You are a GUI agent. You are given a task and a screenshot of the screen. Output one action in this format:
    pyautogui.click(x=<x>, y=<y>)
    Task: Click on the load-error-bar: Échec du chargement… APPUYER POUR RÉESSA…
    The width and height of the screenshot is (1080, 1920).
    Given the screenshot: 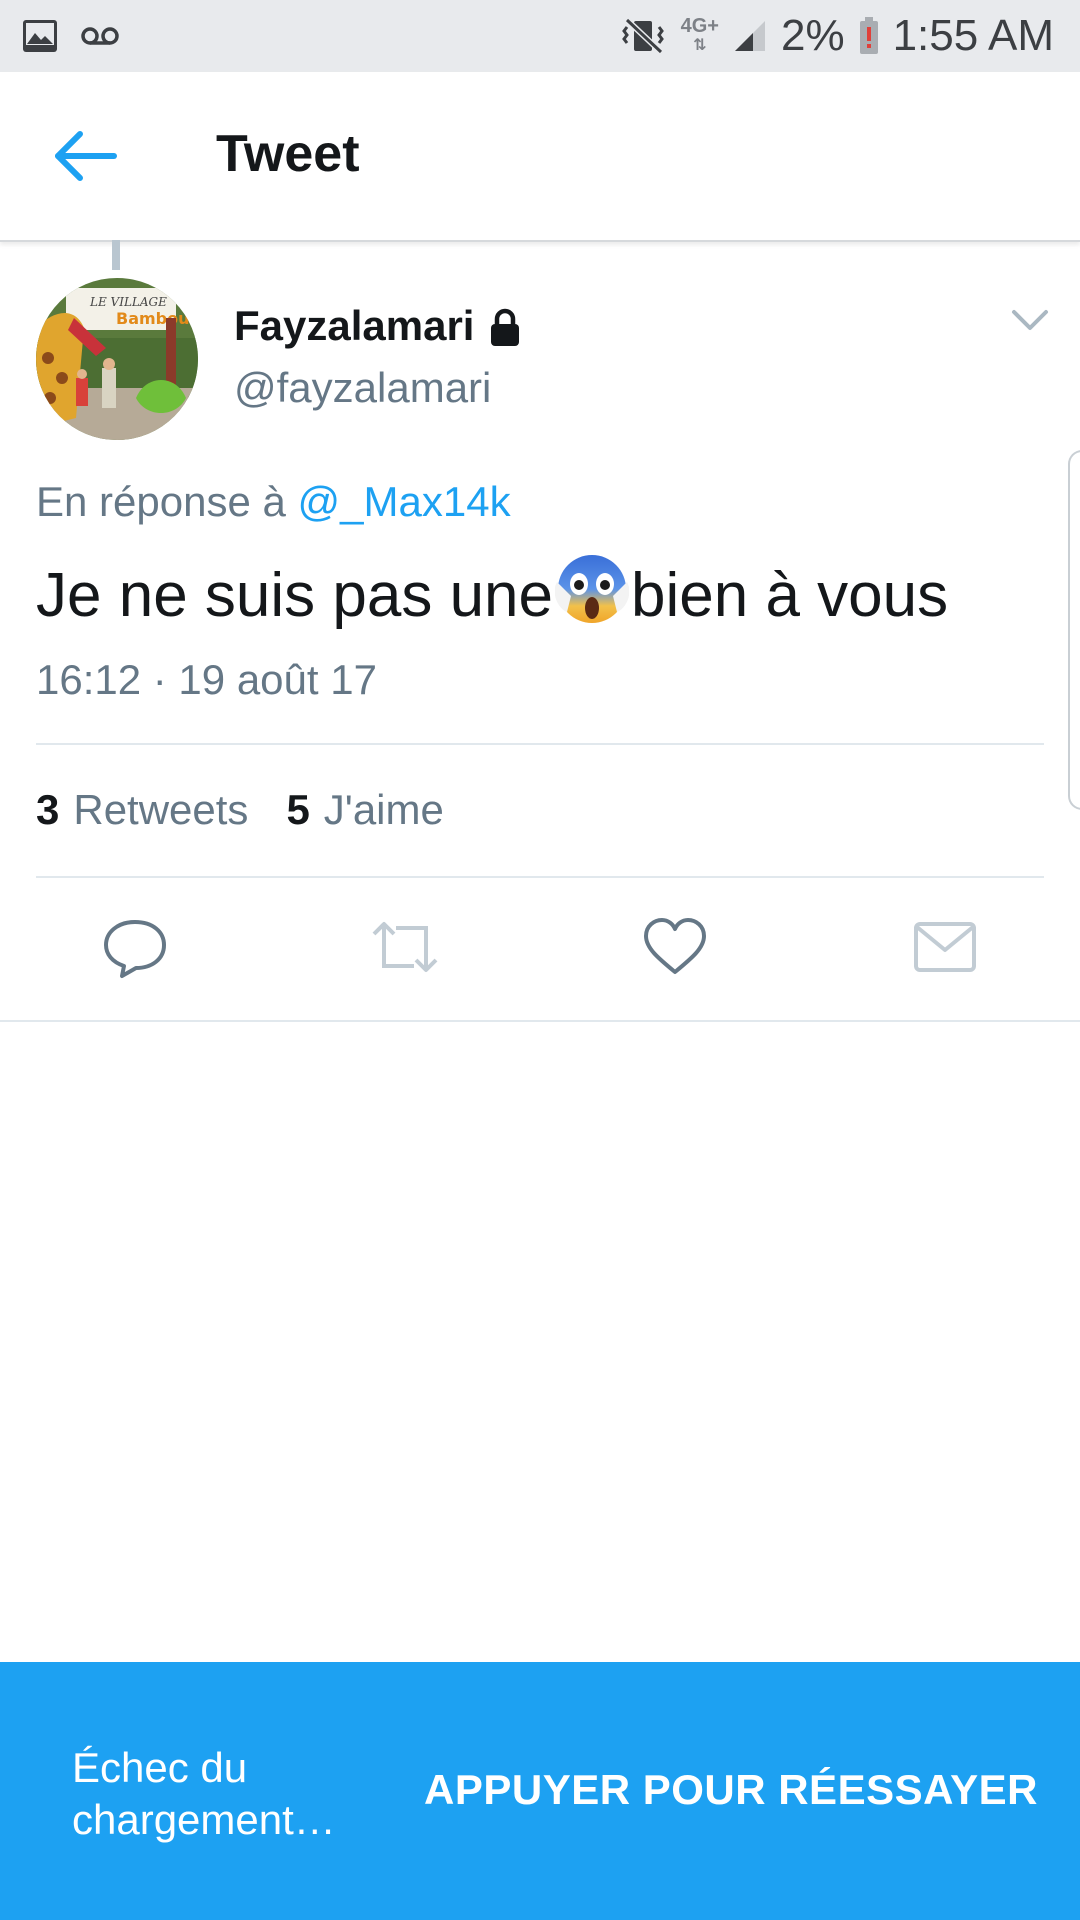 What is the action you would take?
    pyautogui.click(x=540, y=1791)
    